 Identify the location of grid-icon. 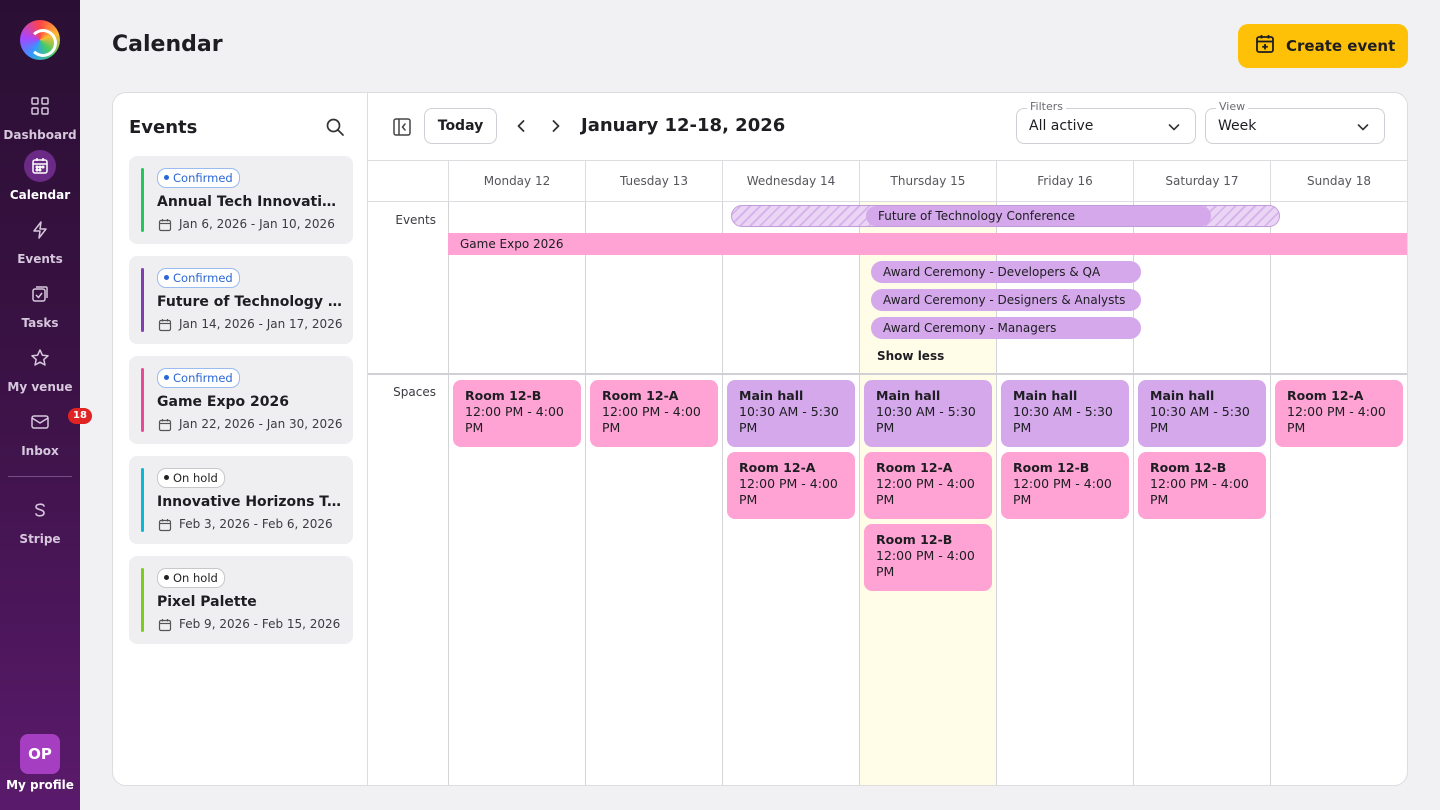
(40, 106).